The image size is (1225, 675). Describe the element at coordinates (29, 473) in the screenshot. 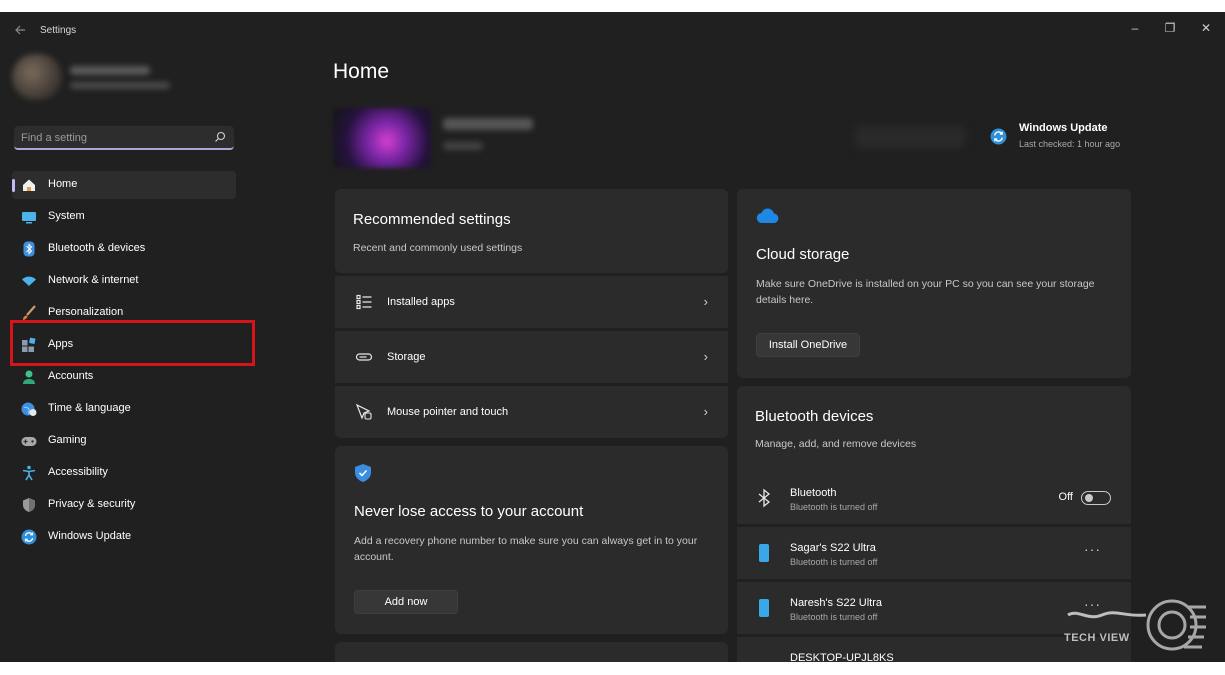

I see `accessibility-icon` at that location.